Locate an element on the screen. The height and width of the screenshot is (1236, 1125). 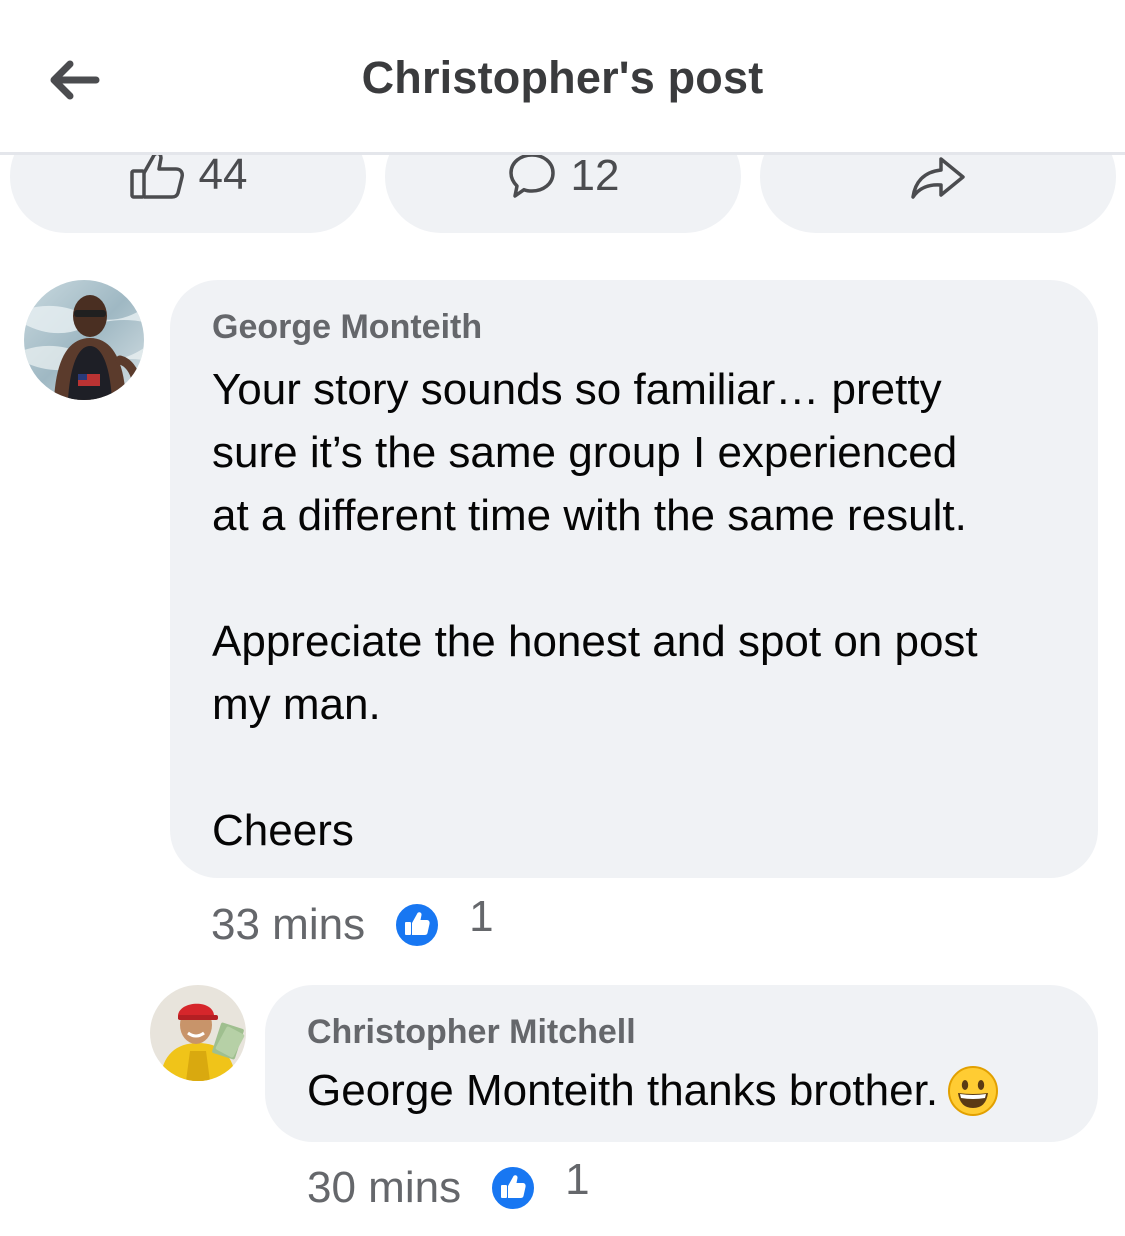
share-arrow-icon is located at coordinates (938, 178).